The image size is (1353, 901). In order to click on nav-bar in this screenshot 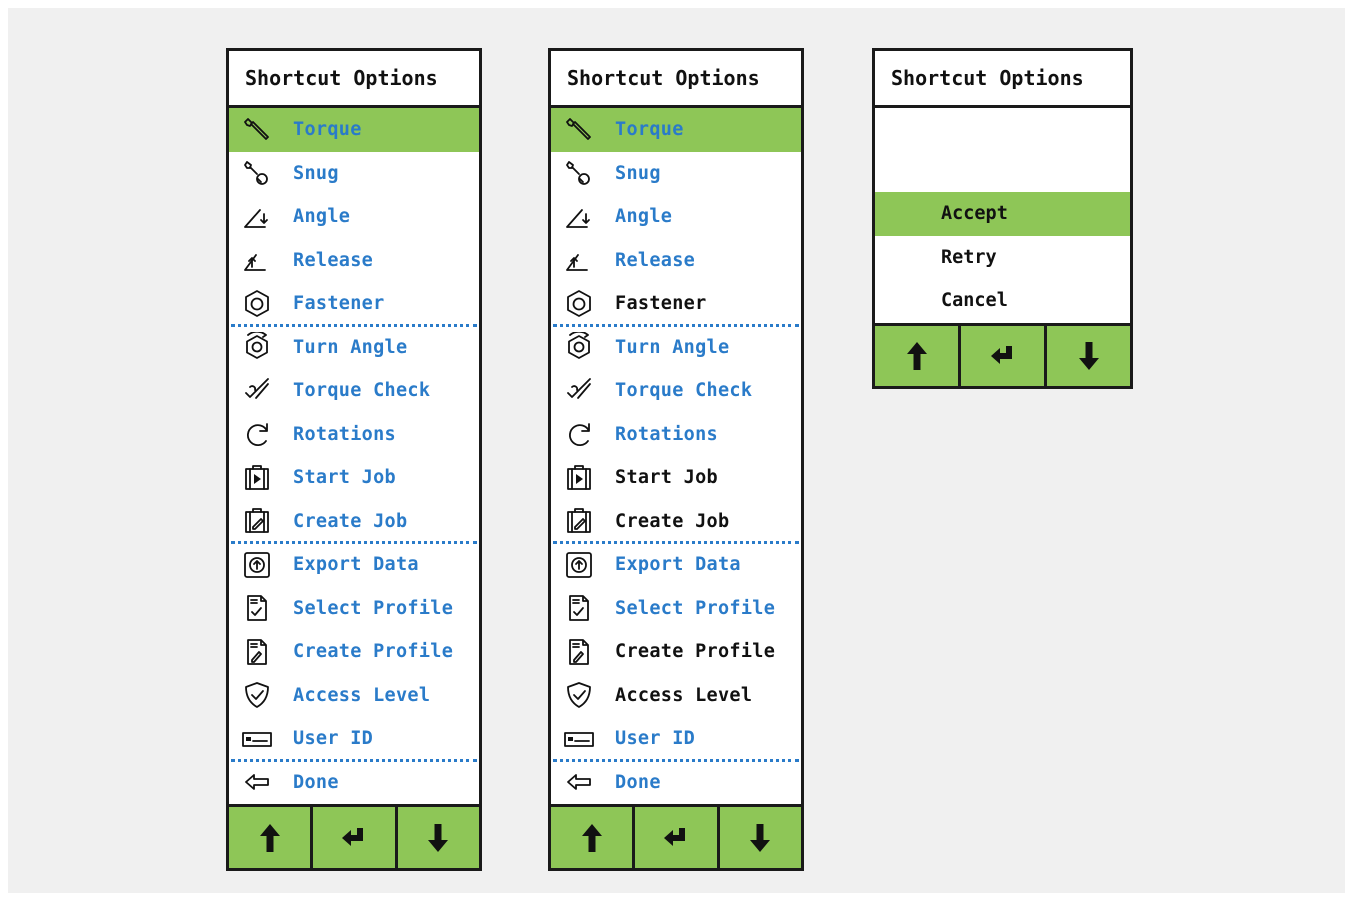, I will do `click(676, 836)`.